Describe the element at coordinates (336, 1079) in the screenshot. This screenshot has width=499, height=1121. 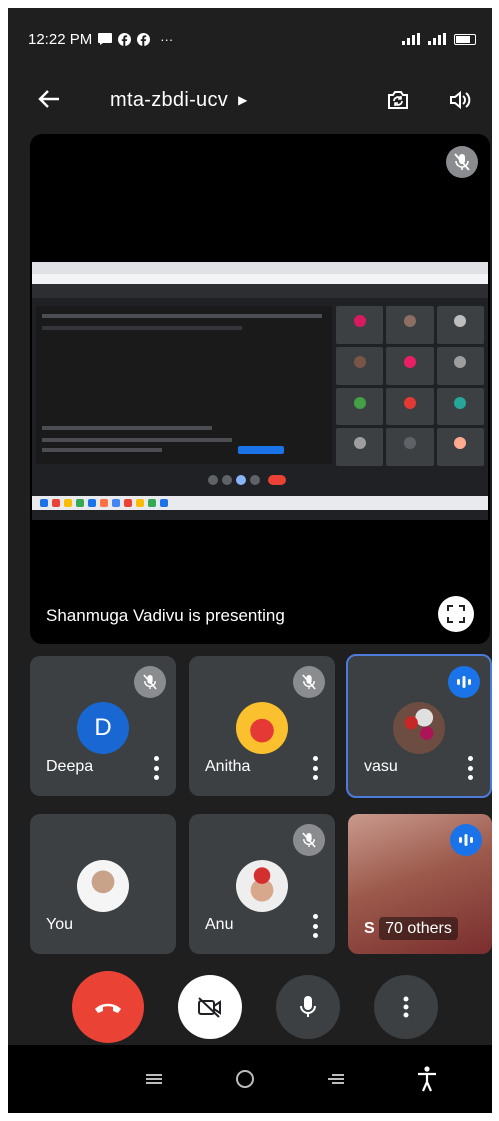
I see `back-nav-icon` at that location.